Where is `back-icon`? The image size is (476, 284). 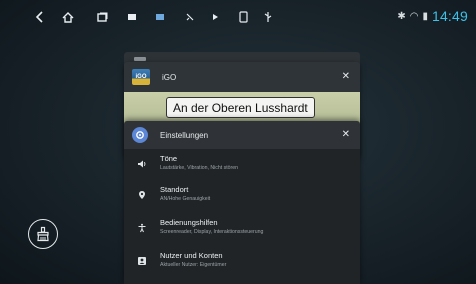
back-icon is located at coordinates (40, 17).